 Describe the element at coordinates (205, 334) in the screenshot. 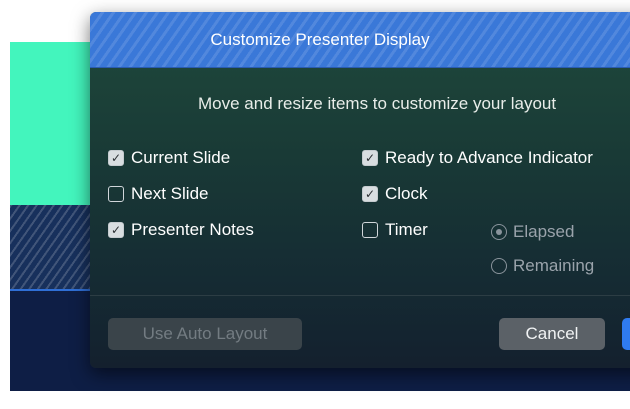

I see `use-auto-layout-button: Use Auto Layout` at that location.